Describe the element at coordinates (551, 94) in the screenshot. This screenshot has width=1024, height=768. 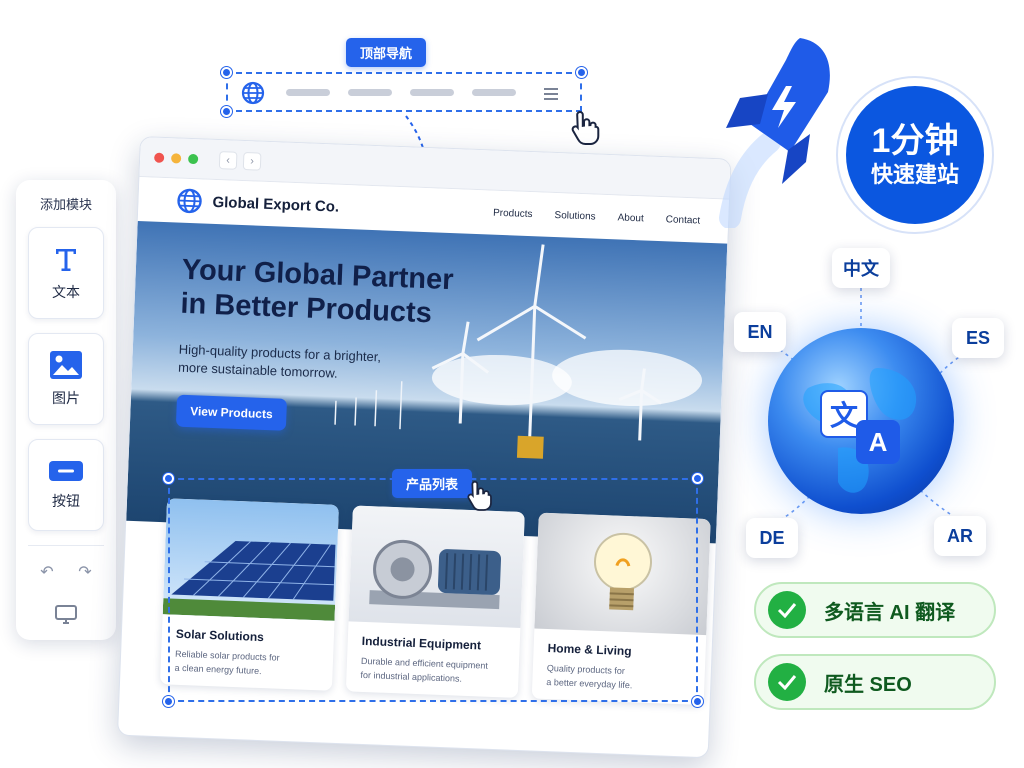
I see `hamburger-menu-icon` at that location.